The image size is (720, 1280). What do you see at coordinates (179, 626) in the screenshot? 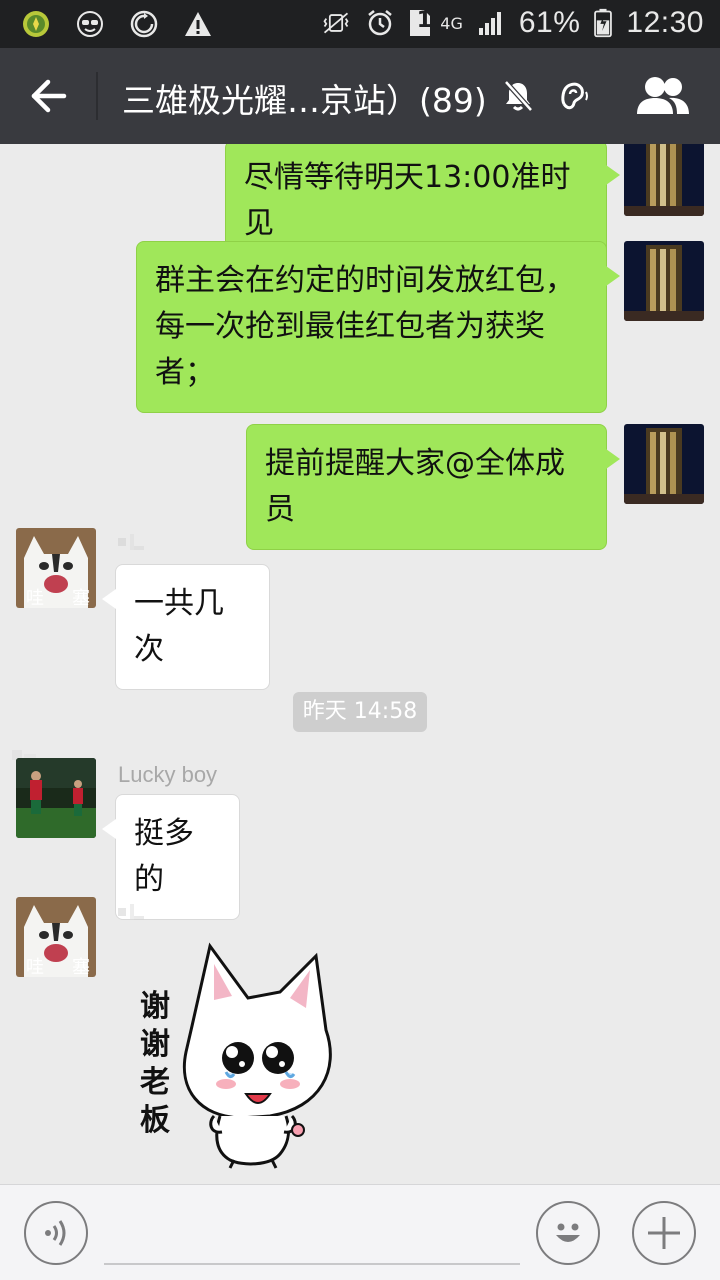
I see `message-text: 一共几次` at bounding box center [179, 626].